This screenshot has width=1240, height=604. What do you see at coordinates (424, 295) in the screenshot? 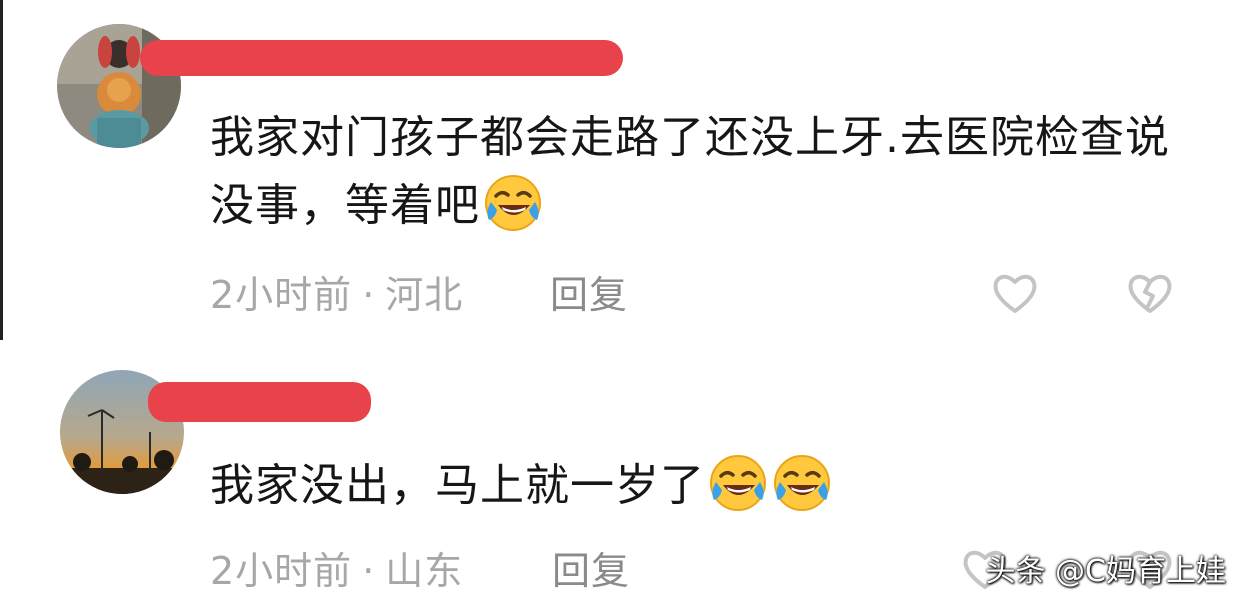
I see `comment-location: 河北` at bounding box center [424, 295].